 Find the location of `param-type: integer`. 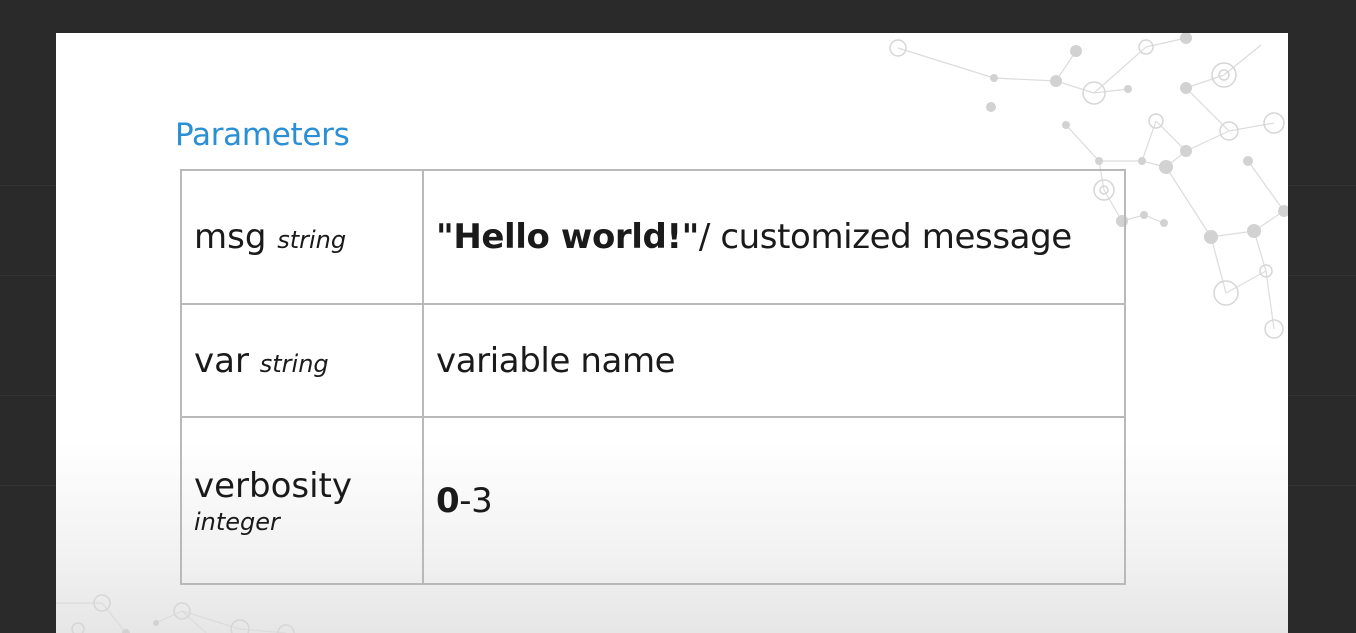

param-type: integer is located at coordinates (237, 521).